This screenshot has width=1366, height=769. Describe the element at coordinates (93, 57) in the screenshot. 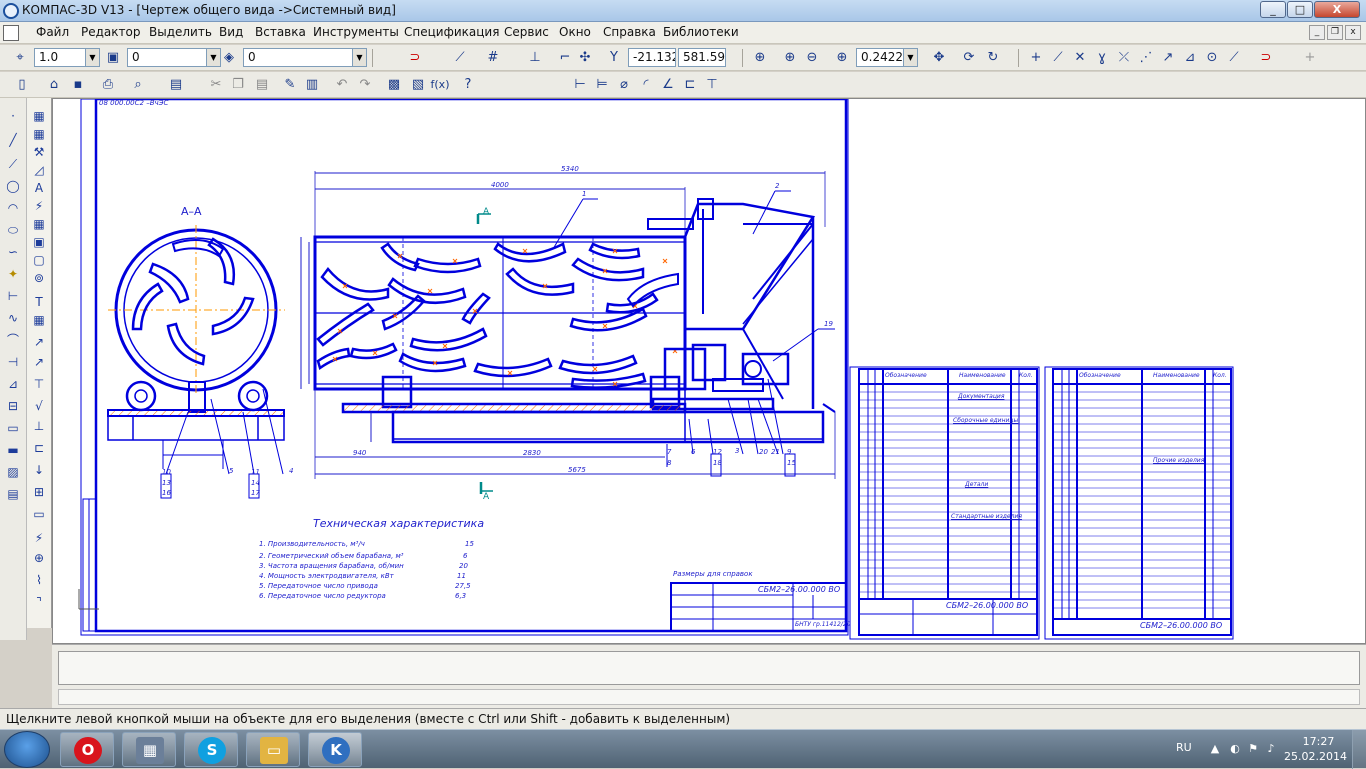

I see `step-dropdown: ▼` at that location.